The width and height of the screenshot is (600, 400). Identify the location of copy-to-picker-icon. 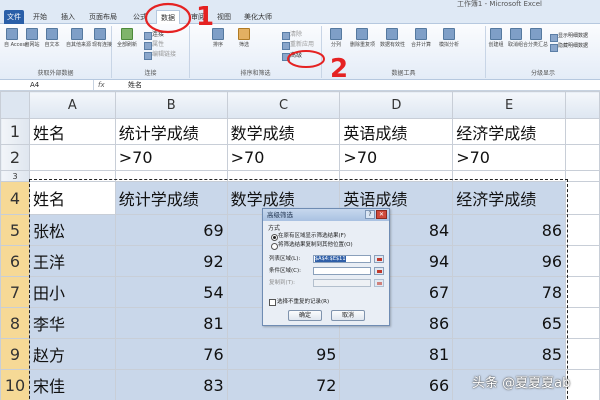
(379, 283).